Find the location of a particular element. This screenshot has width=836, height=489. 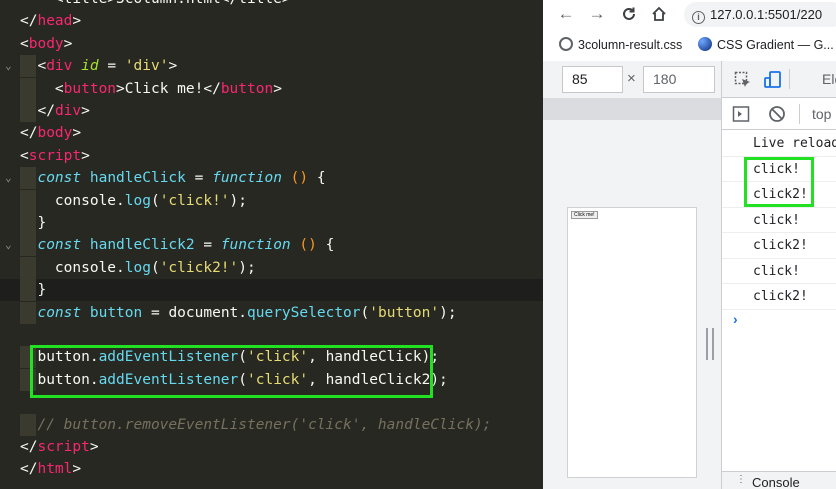

code-token: div is located at coordinates (59, 66).